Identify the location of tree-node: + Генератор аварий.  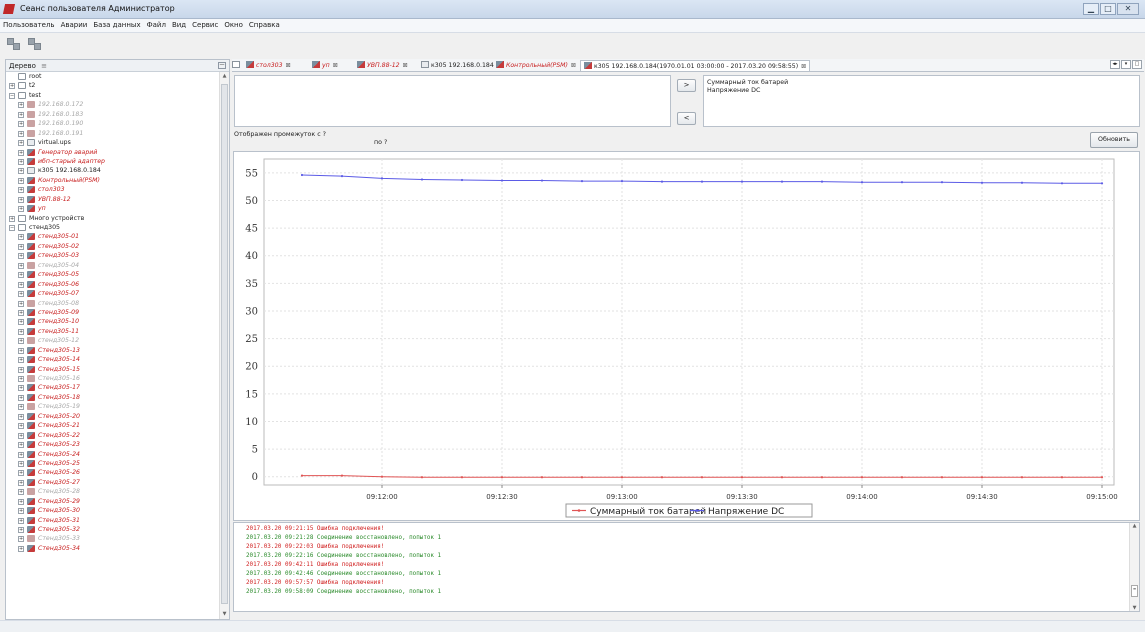
(112, 152).